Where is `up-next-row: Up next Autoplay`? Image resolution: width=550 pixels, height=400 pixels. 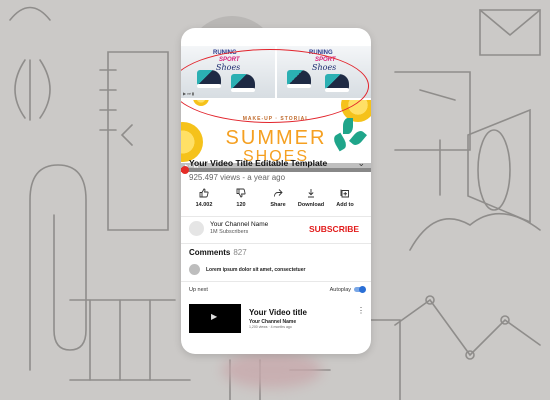 up-next-row: Up next Autoplay is located at coordinates (277, 292).